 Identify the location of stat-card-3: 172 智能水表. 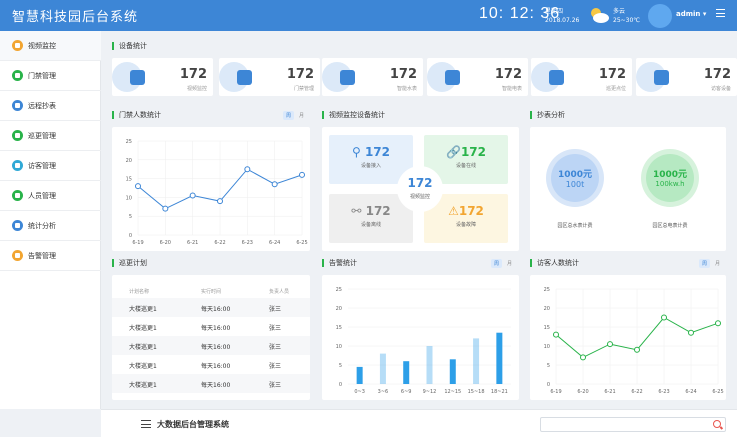
(372, 77).